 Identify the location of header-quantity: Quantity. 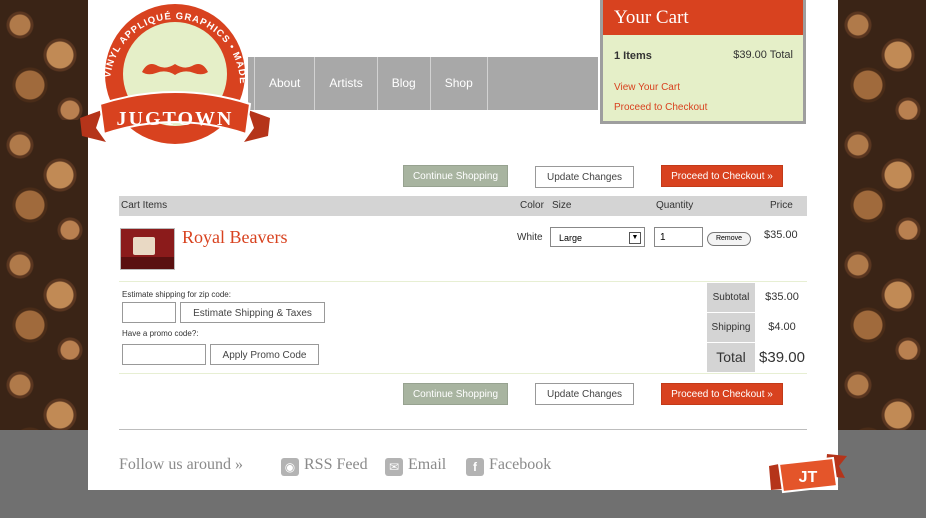
(675, 205).